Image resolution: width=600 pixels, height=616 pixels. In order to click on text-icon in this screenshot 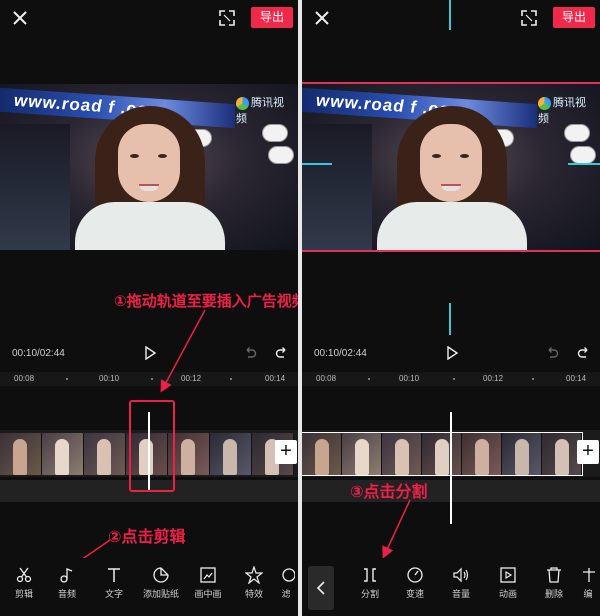, I will do `click(114, 575)`.